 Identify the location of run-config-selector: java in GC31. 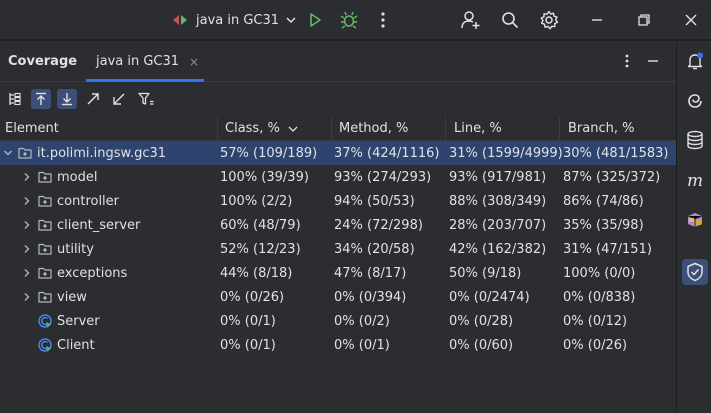
(234, 20).